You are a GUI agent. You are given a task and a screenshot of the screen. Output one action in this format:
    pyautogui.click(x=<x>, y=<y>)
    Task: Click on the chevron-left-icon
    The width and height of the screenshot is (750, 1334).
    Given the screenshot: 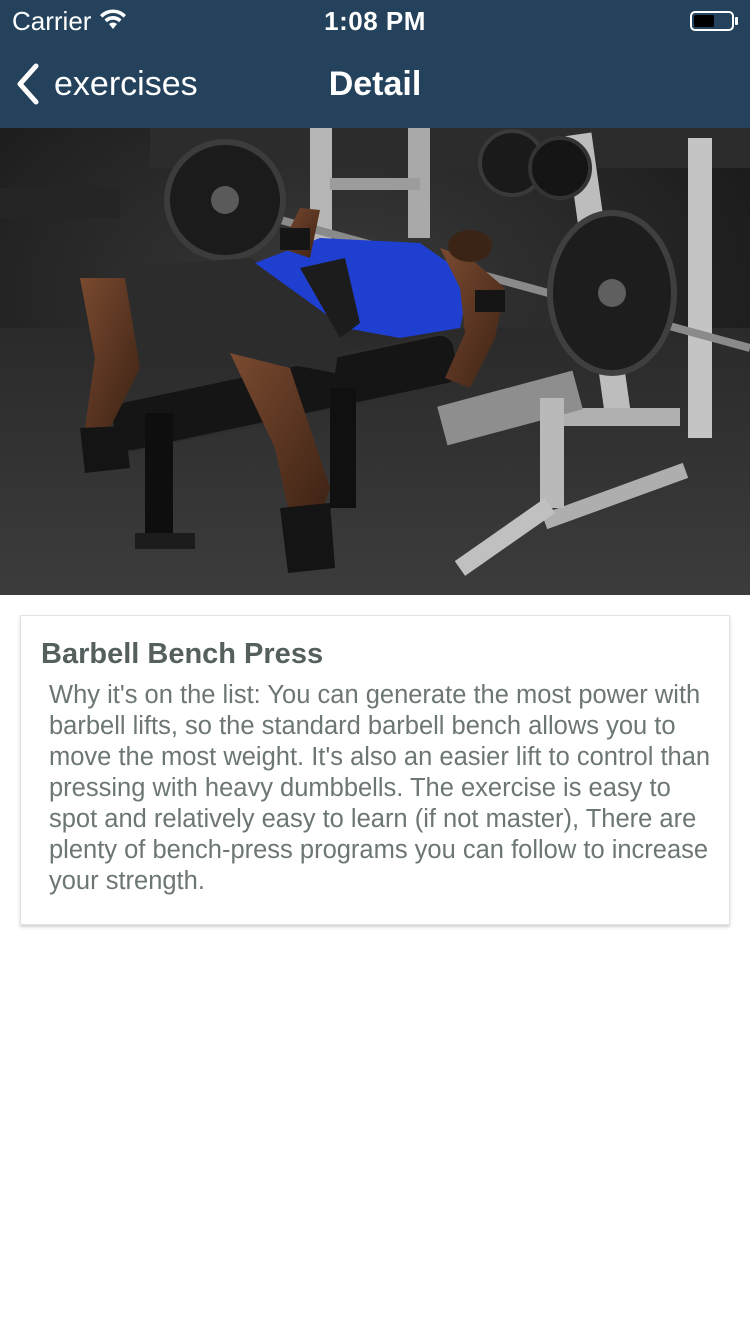 What is the action you would take?
    pyautogui.click(x=28, y=84)
    